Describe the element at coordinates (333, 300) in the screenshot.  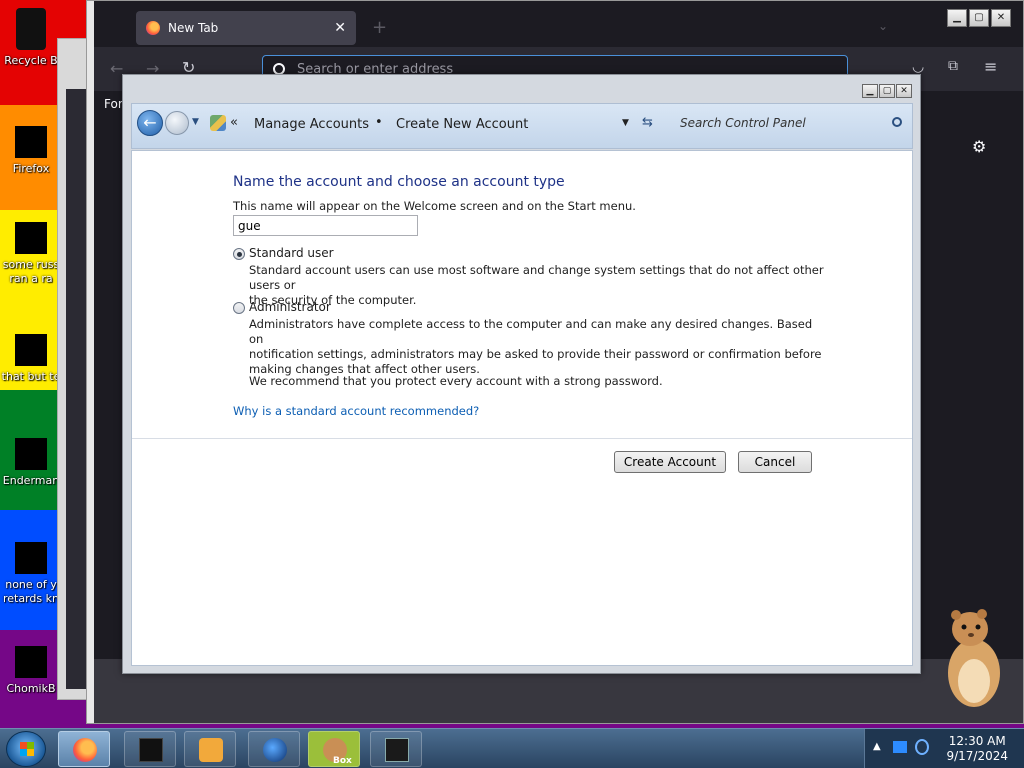
I see `description-line: the security of the computer.` at that location.